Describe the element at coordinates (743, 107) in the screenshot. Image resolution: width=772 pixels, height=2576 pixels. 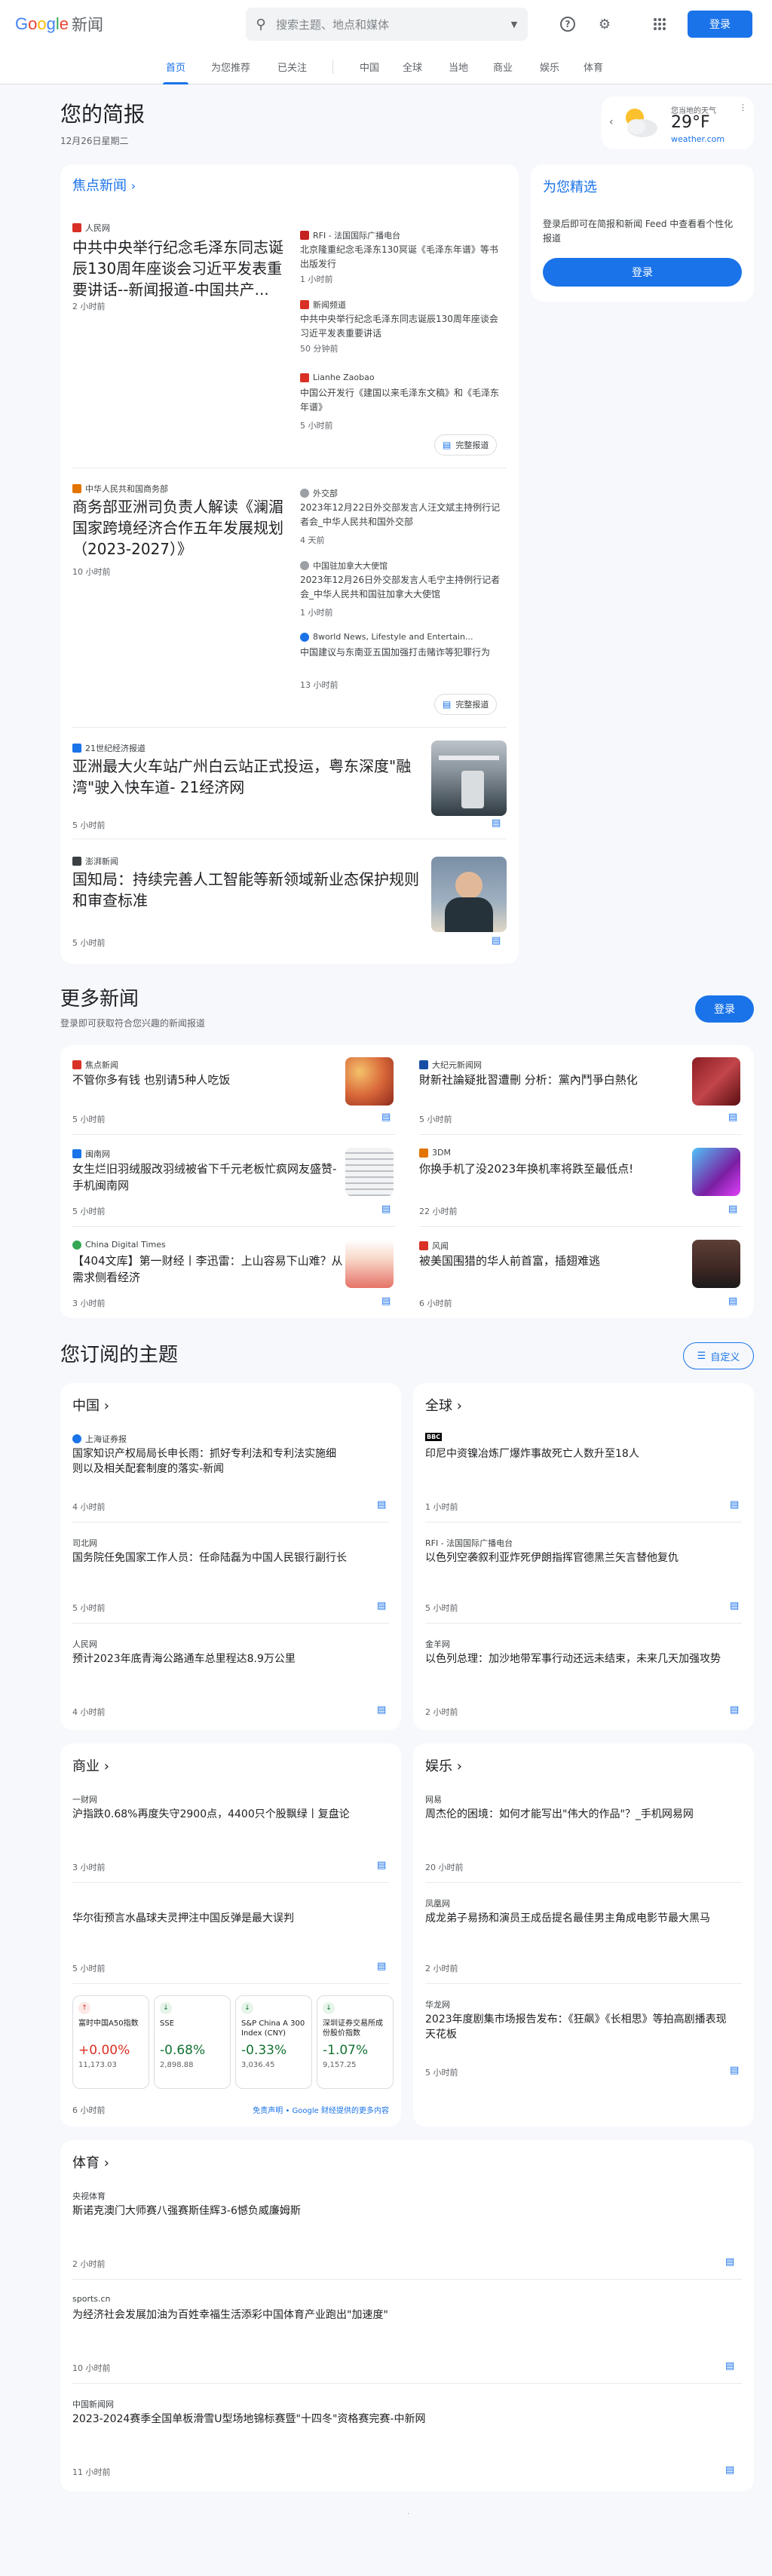
I see `more-vert-icon: ⋮` at that location.